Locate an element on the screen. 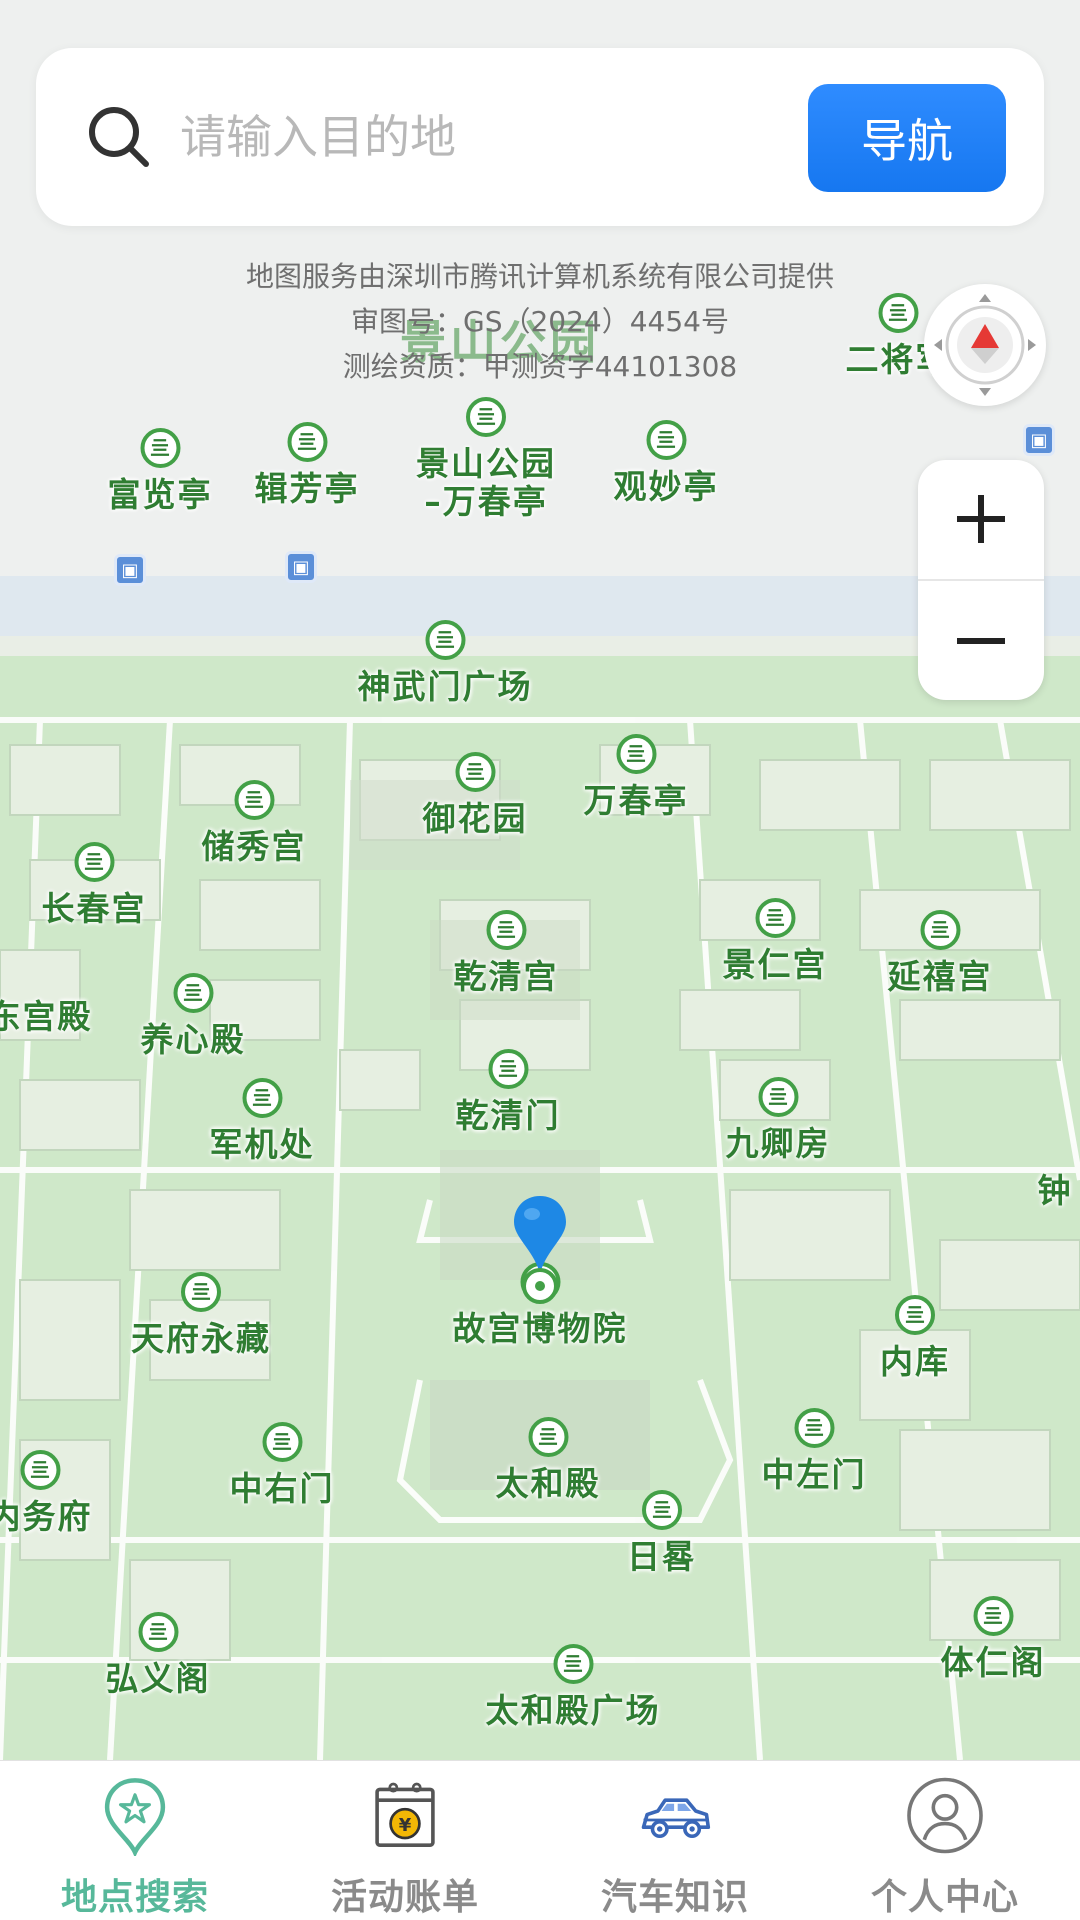 This screenshot has height=1920, width=1080. poi-marker: 亖 景山公园 –万春亭 is located at coordinates (486, 459).